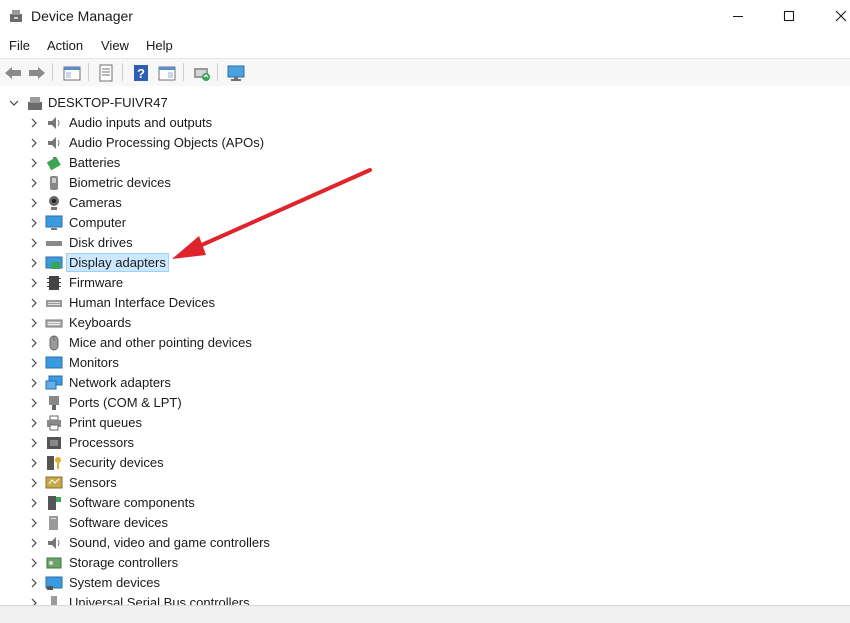  Describe the element at coordinates (425, 163) in the screenshot. I see `tree-item-batteries: Batteries` at that location.